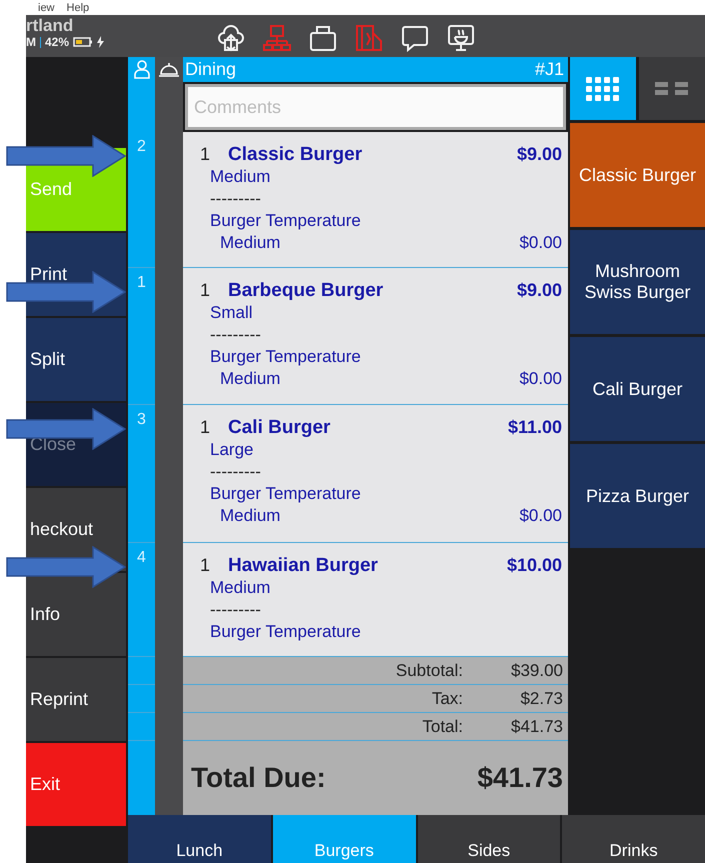 The height and width of the screenshot is (863, 705). What do you see at coordinates (633, 839) in the screenshot?
I see `category-tab: Drinks` at bounding box center [633, 839].